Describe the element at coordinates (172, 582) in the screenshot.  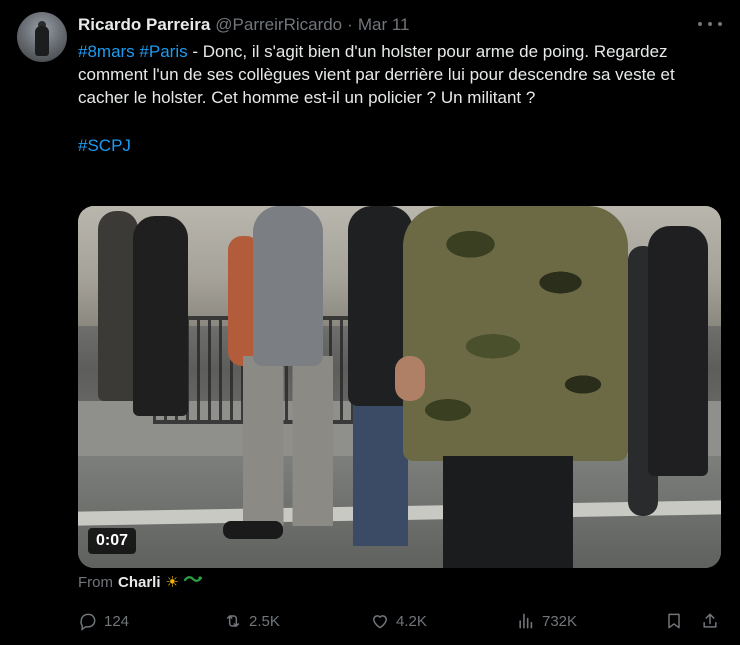
I see `sun-icon: ☀` at that location.